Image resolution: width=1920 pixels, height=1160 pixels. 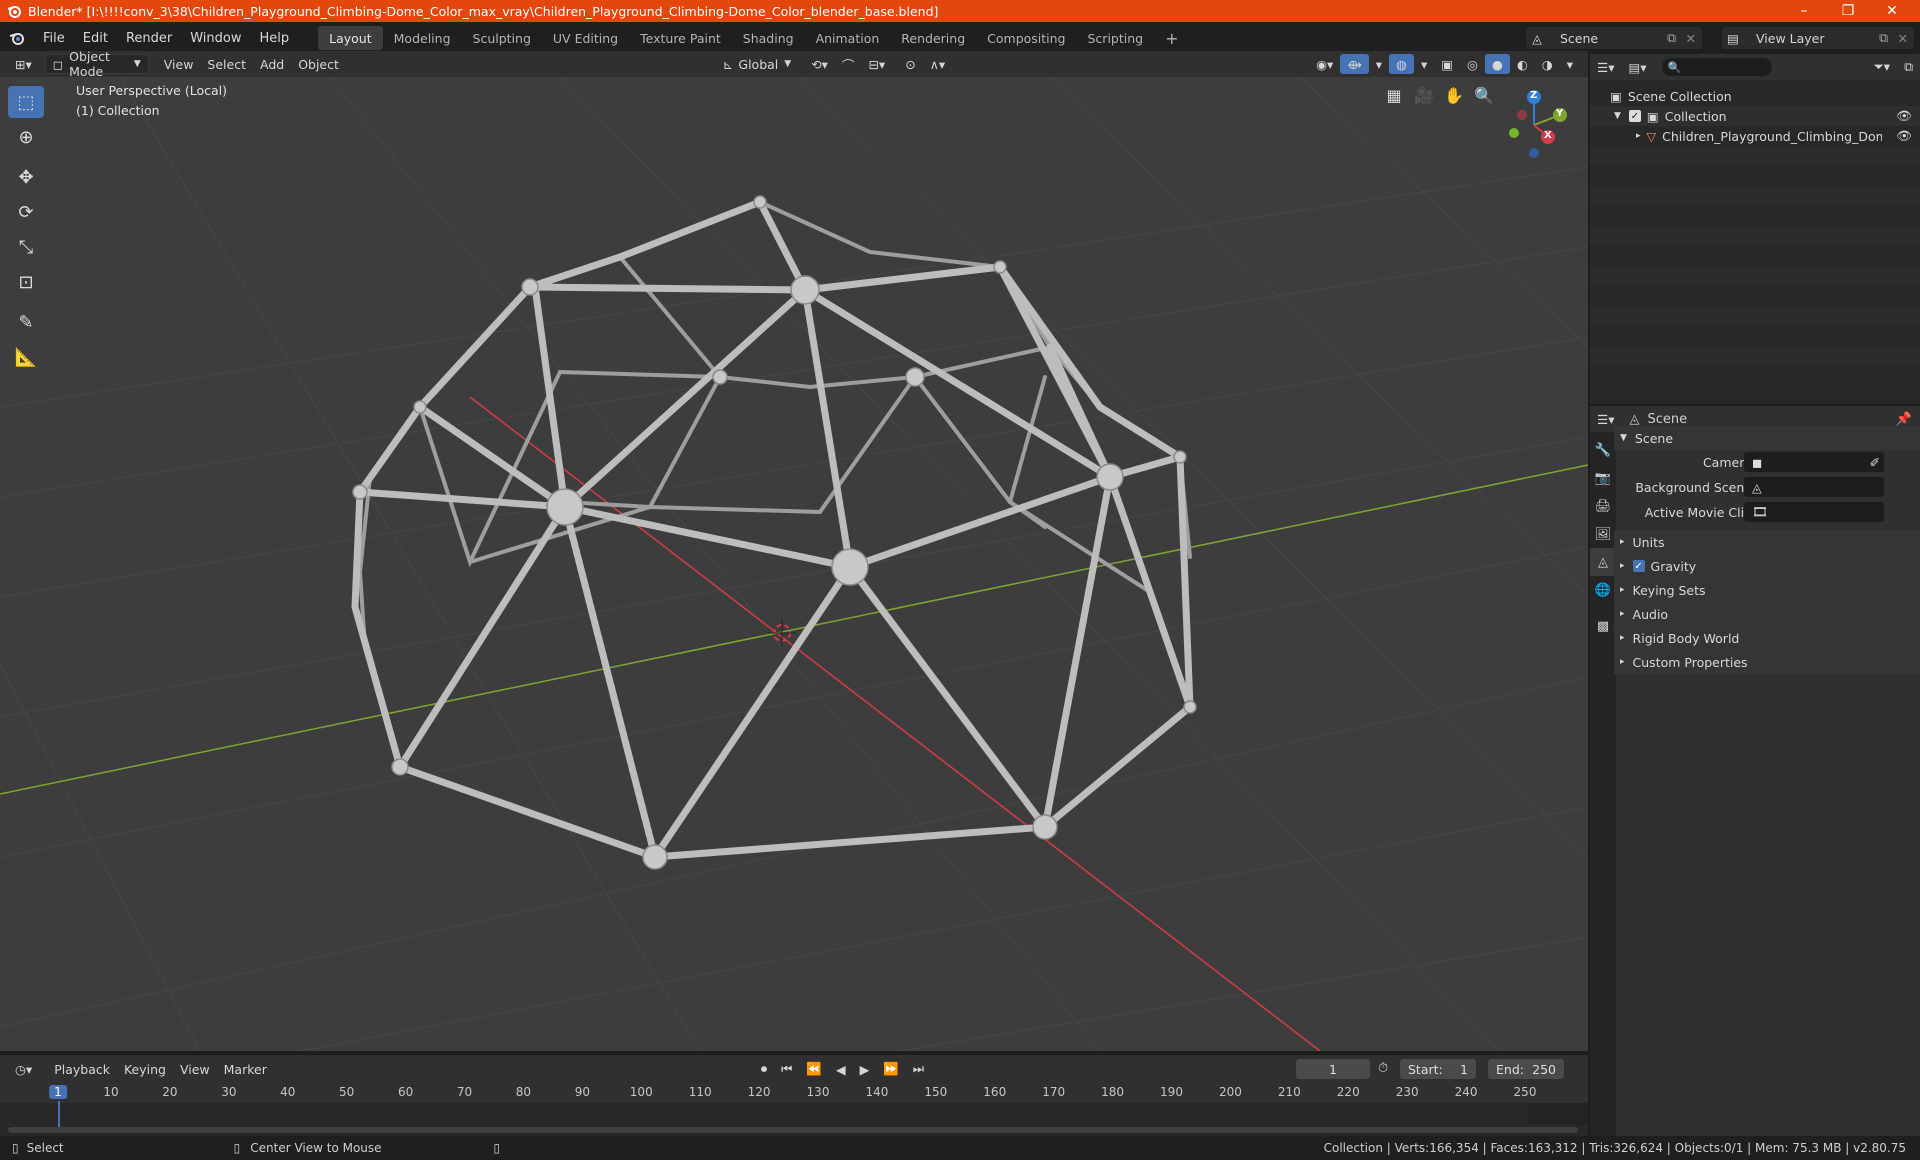 I want to click on outliner-search-input: 🔍, so click(x=1716, y=67).